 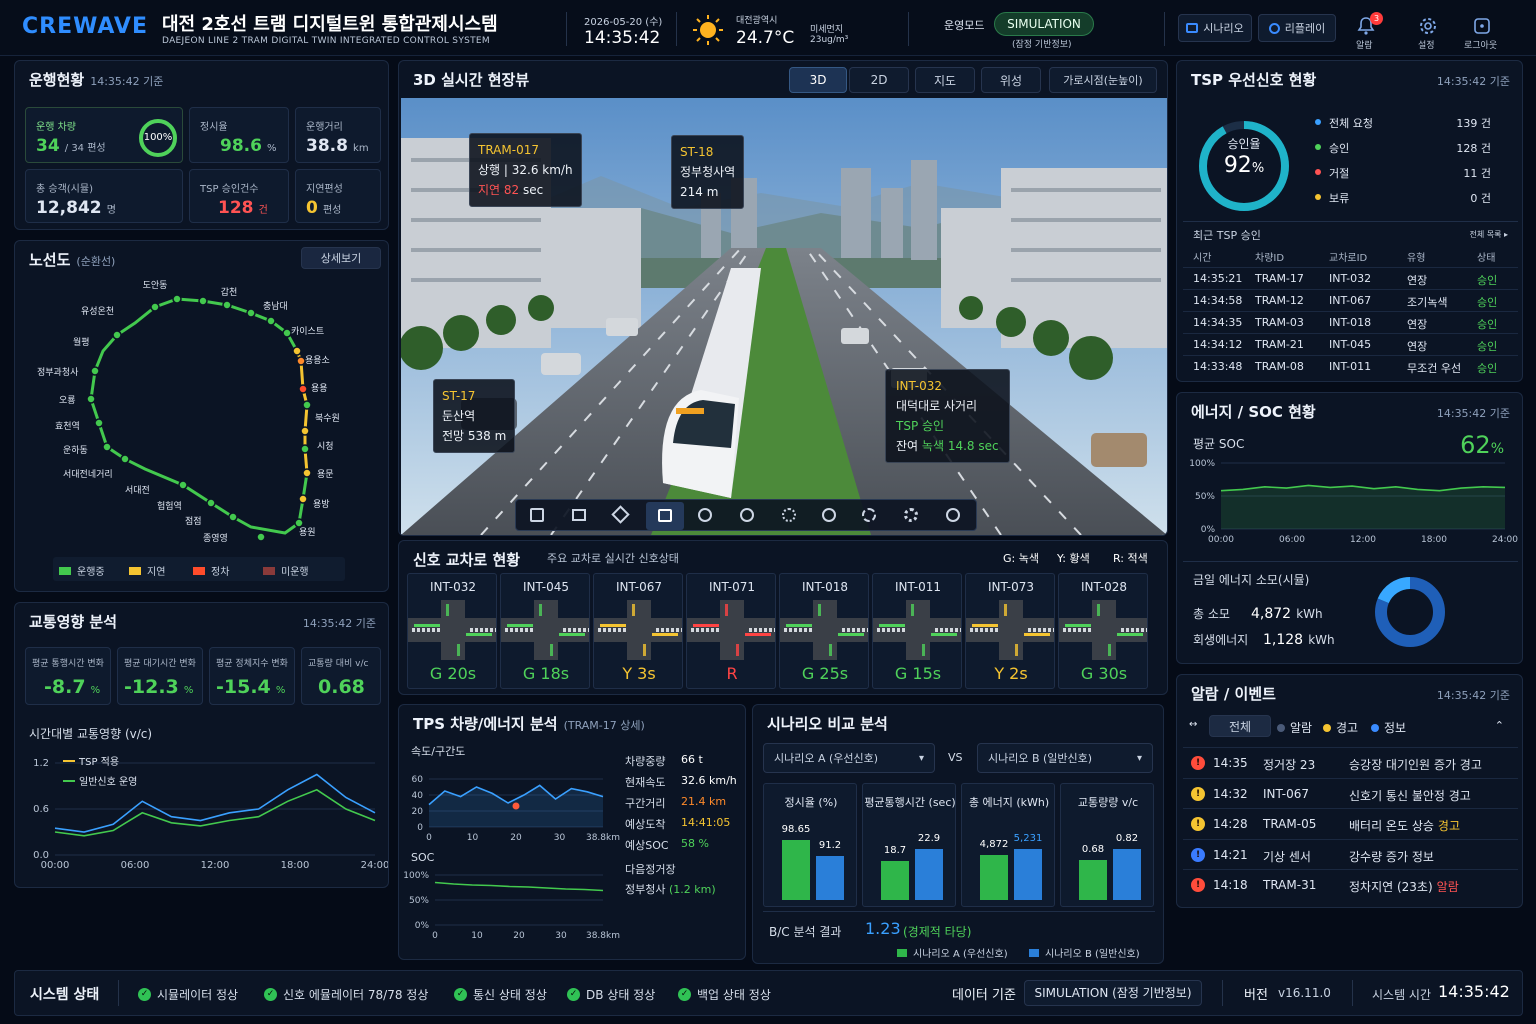 I want to click on alarm-row: ! 14:28 TRAM-05 배터리 온도 상승 경고, so click(x=1350, y=823).